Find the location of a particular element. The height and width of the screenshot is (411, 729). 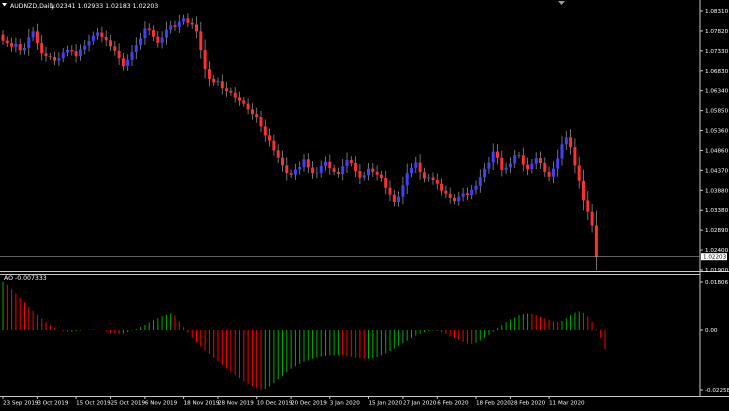

price-tick-label: 1.05360 is located at coordinates (717, 132).